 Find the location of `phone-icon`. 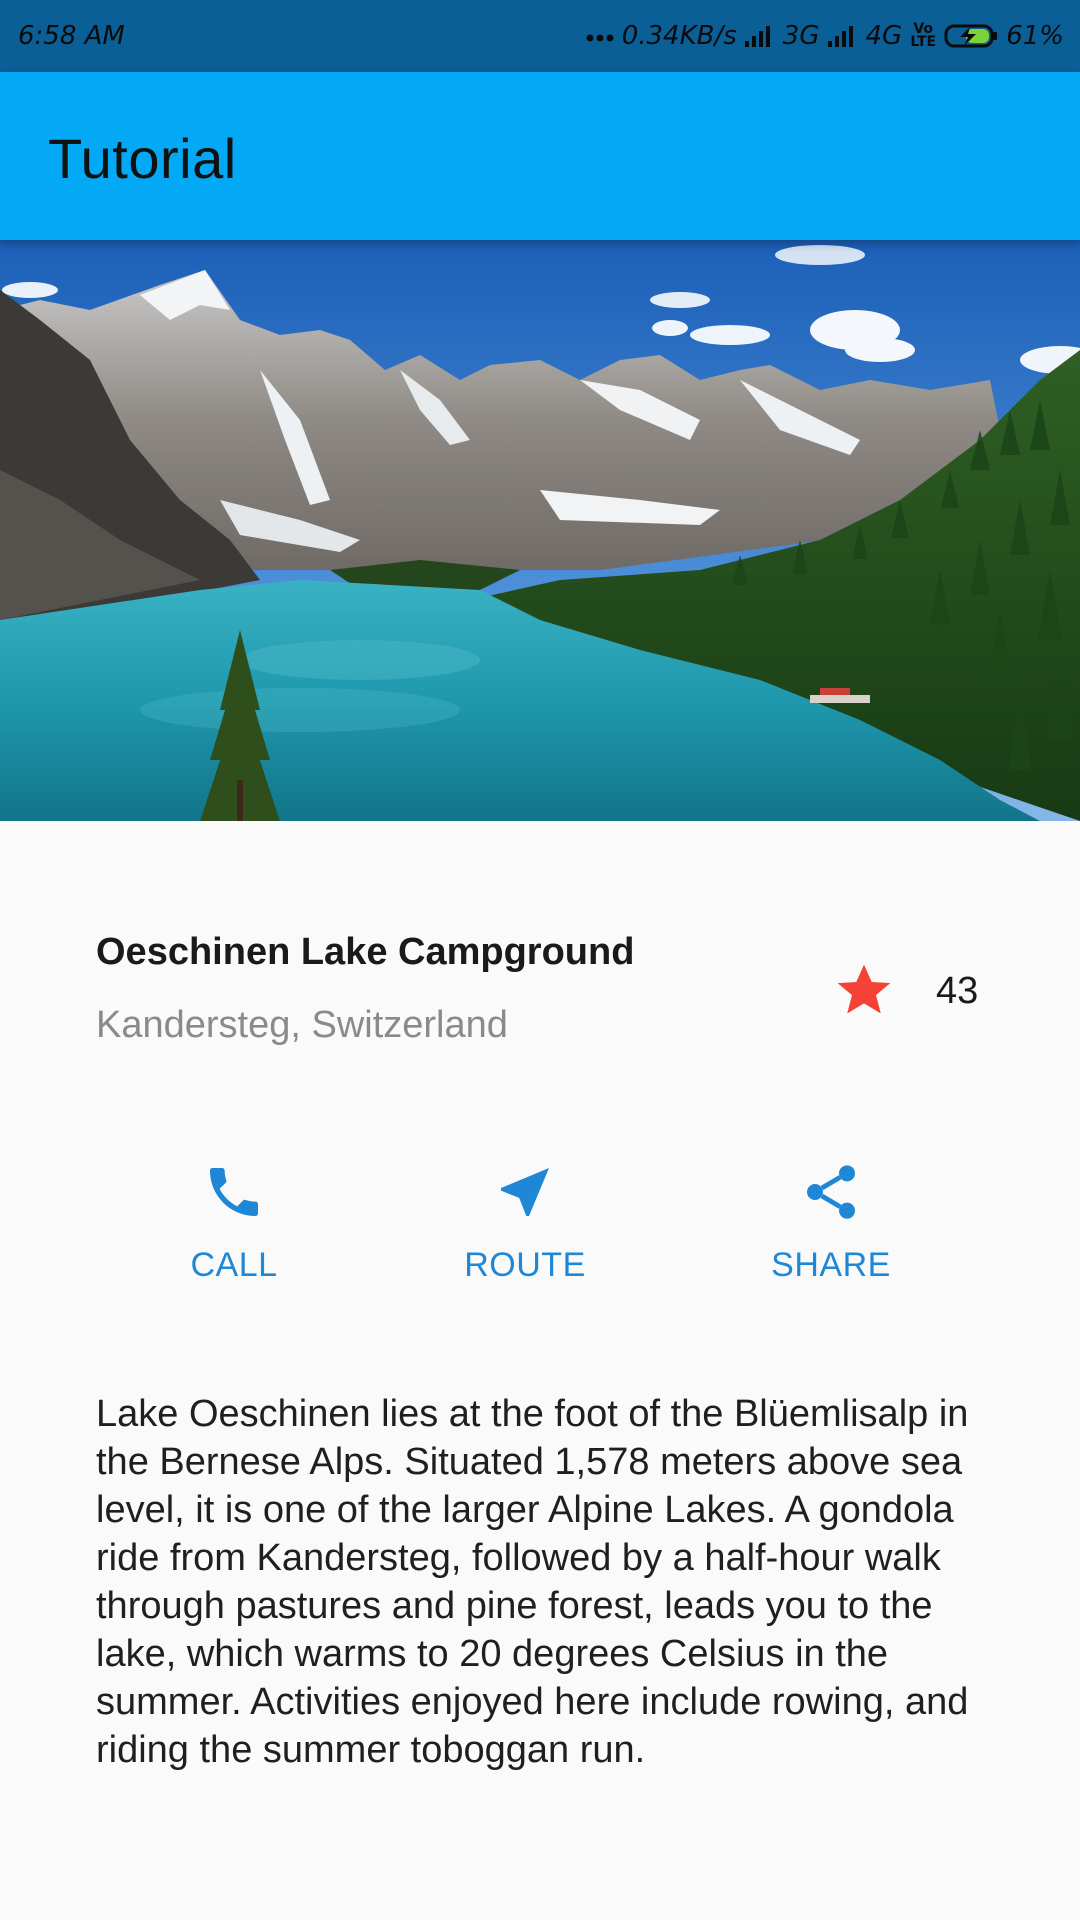

phone-icon is located at coordinates (234, 1192).